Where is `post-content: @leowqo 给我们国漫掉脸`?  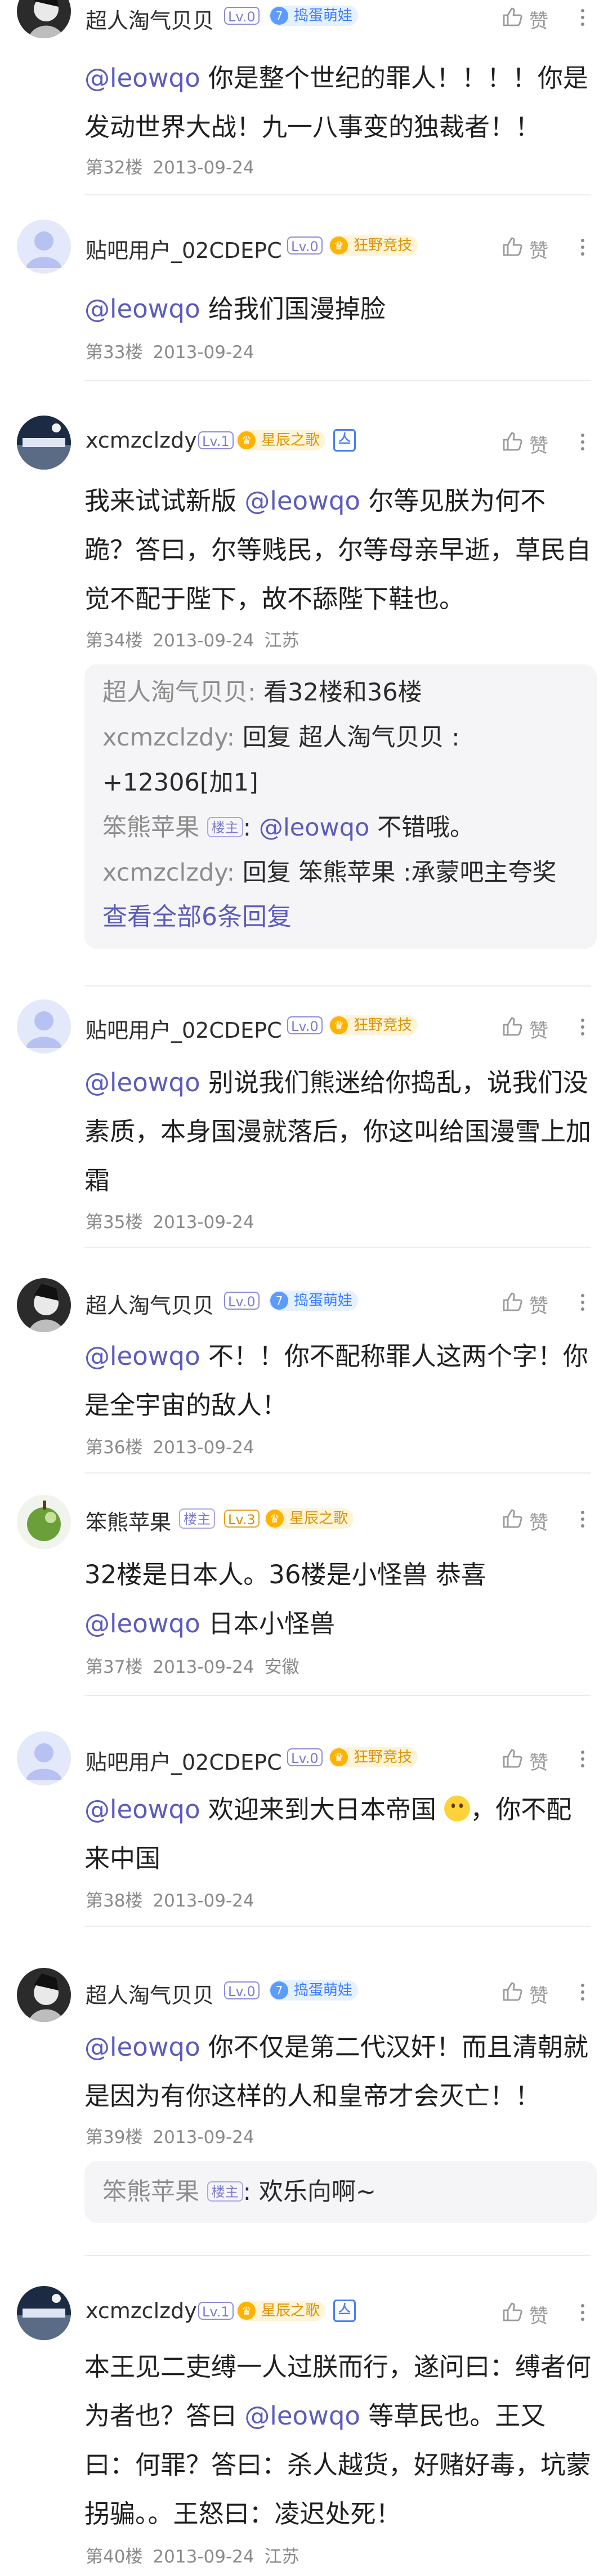 post-content: @leowqo 给我们国漫掉脸 is located at coordinates (235, 309).